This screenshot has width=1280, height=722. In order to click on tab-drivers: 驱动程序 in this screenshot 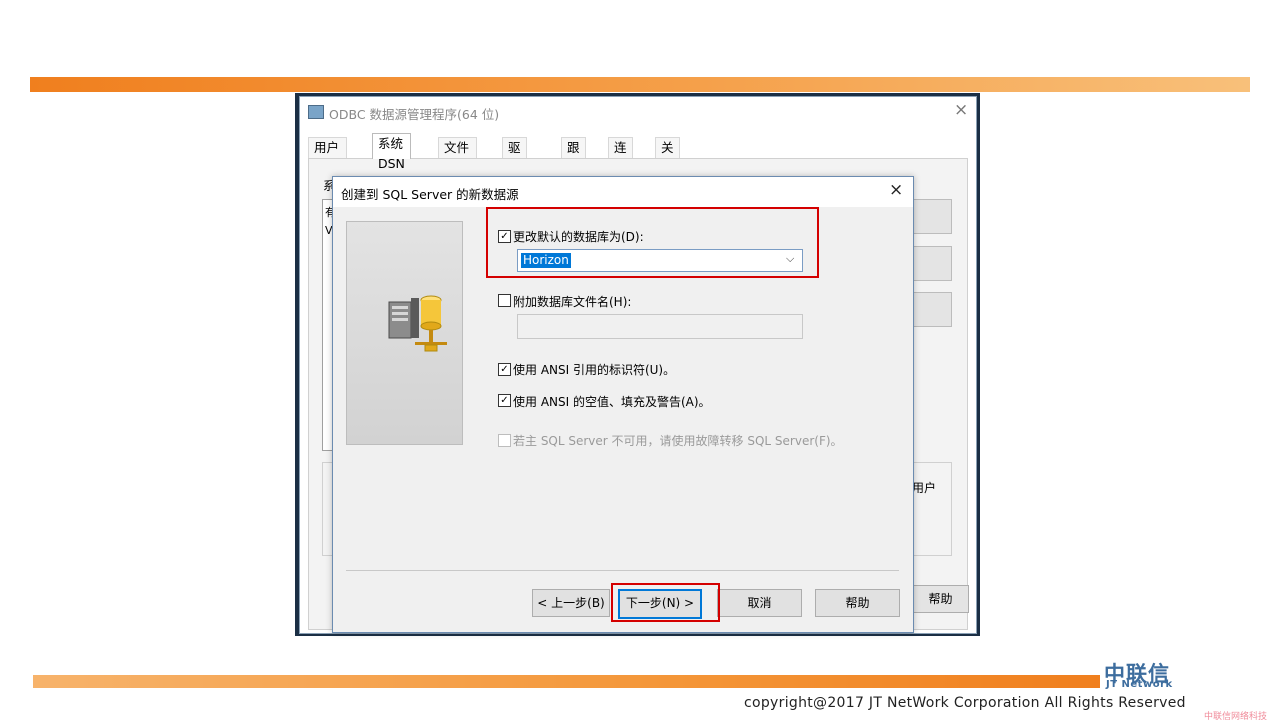, I will do `click(514, 176)`.